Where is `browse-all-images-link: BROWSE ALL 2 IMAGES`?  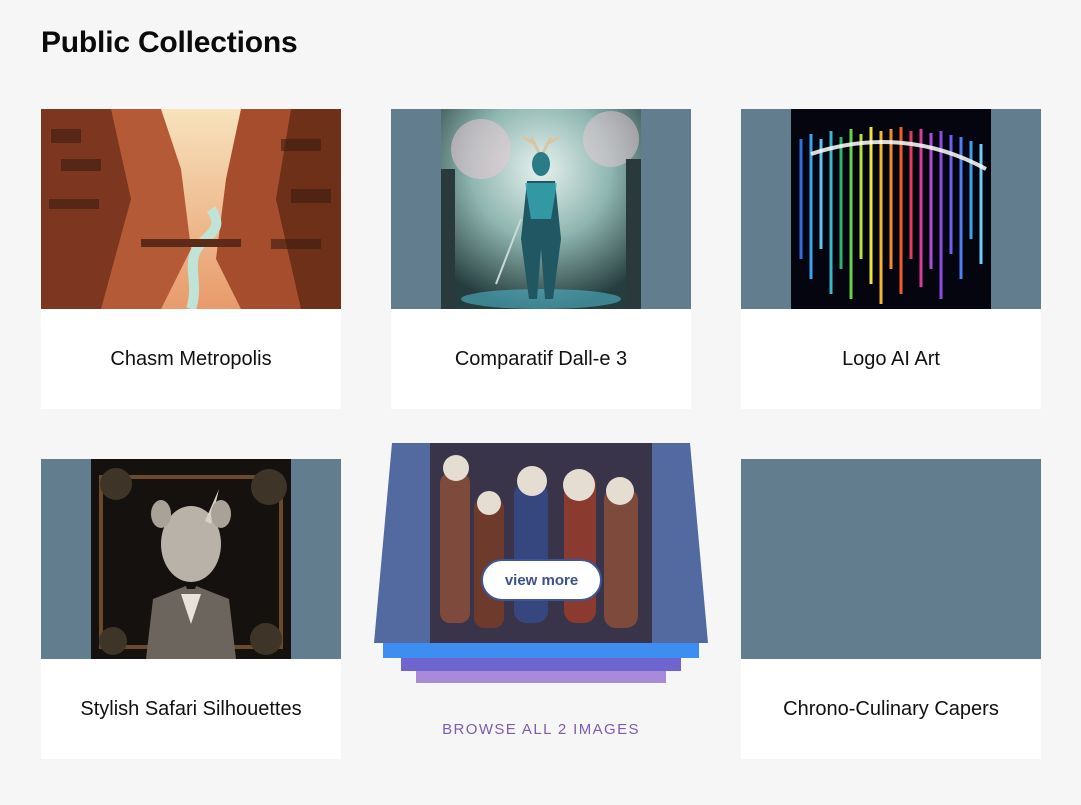 browse-all-images-link: BROWSE ALL 2 IMAGES is located at coordinates (541, 729).